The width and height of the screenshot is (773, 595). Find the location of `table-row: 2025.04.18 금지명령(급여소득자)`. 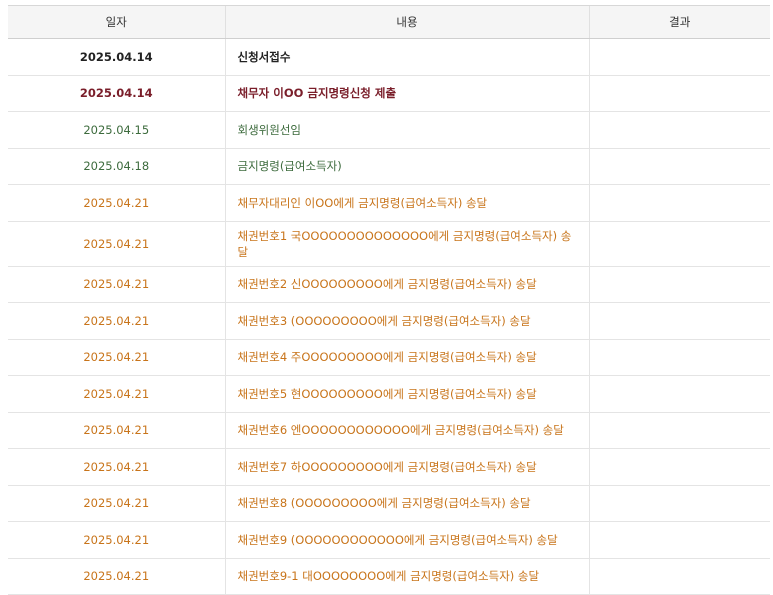

table-row: 2025.04.18 금지명령(급여소득자) is located at coordinates (389, 166).